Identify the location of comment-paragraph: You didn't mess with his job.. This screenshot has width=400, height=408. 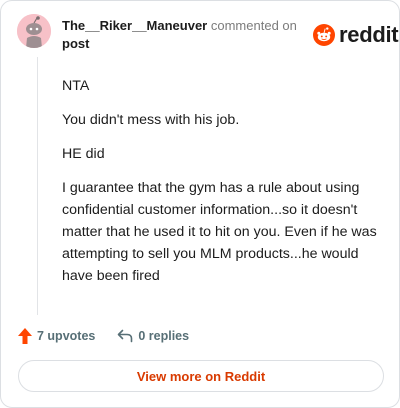
(151, 120).